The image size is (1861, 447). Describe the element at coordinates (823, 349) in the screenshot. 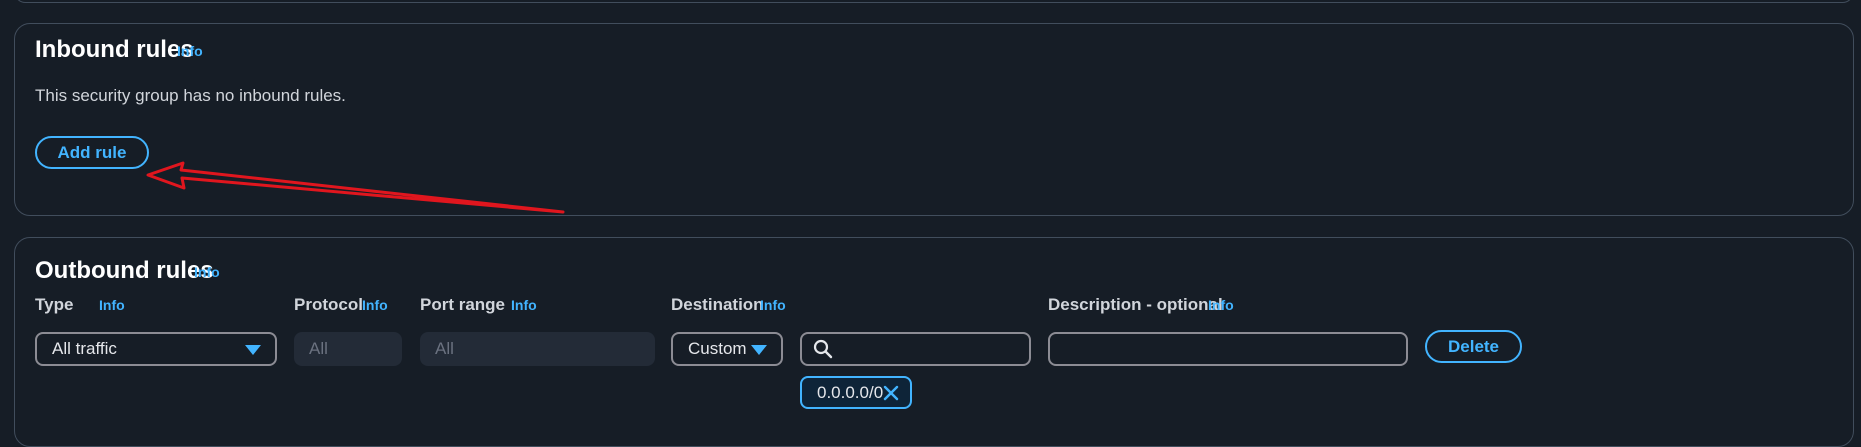

I see `search-icon` at that location.